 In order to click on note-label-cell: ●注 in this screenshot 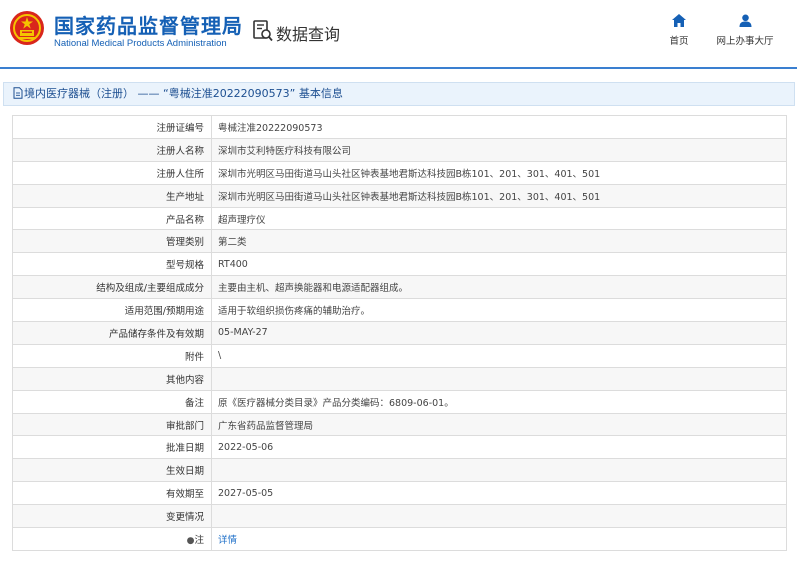, I will do `click(112, 539)`.